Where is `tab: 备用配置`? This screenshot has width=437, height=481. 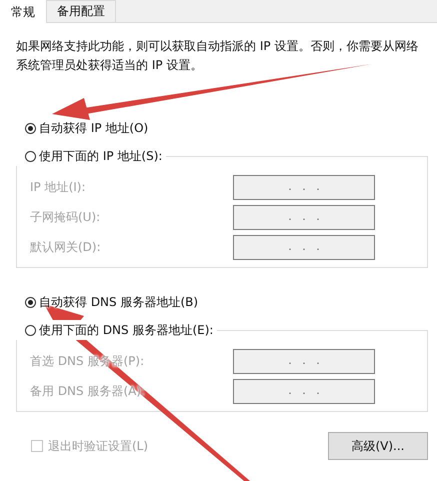
tab: 备用配置 is located at coordinates (81, 11).